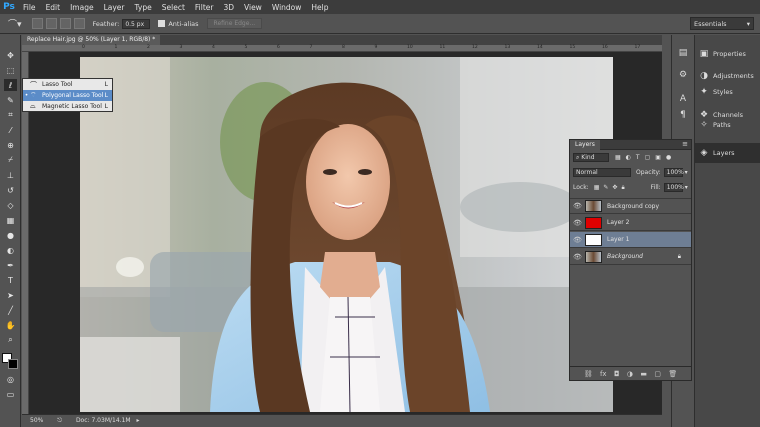 This screenshot has width=760, height=427. I want to click on filter-pixel-icon: ▦, so click(618, 157).